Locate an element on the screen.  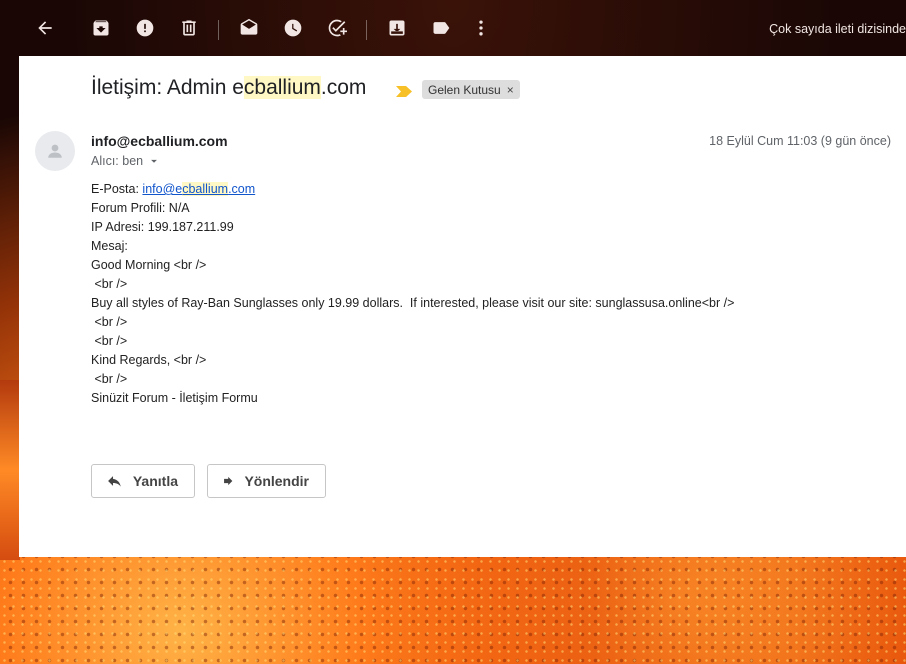
body-line: Good Morning <br /> is located at coordinates (149, 265).